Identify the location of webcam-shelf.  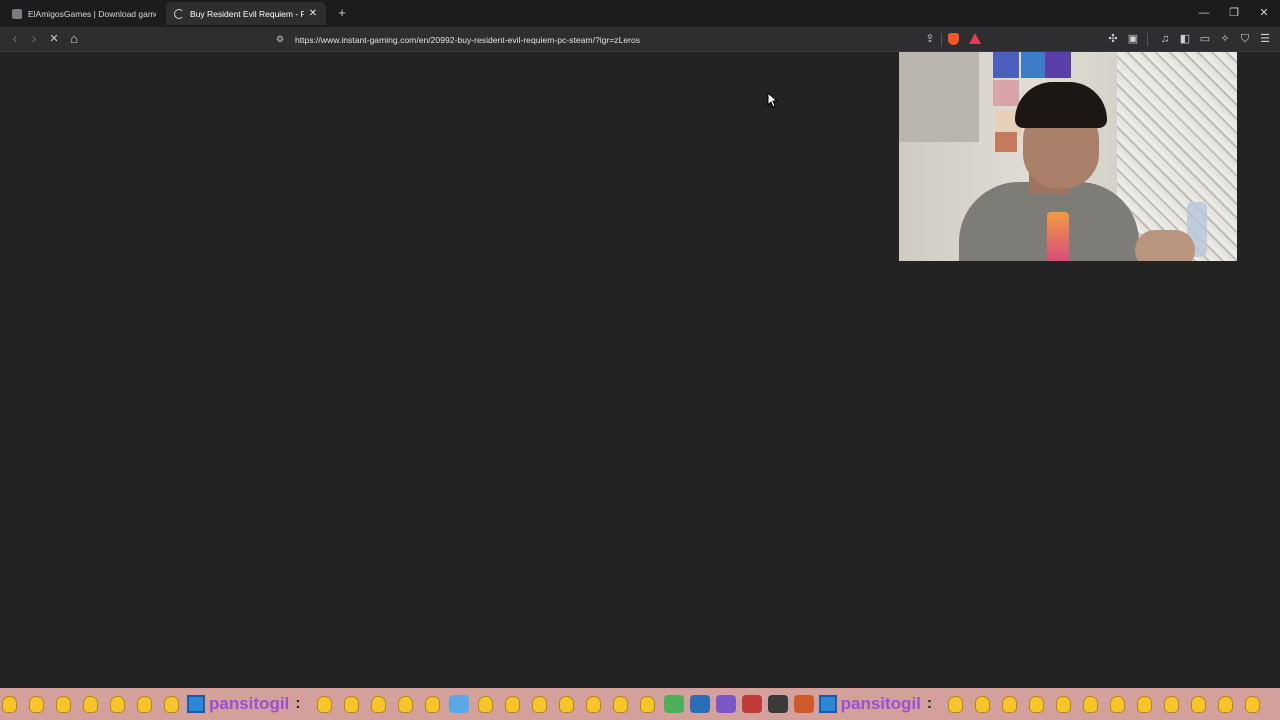
(939, 97).